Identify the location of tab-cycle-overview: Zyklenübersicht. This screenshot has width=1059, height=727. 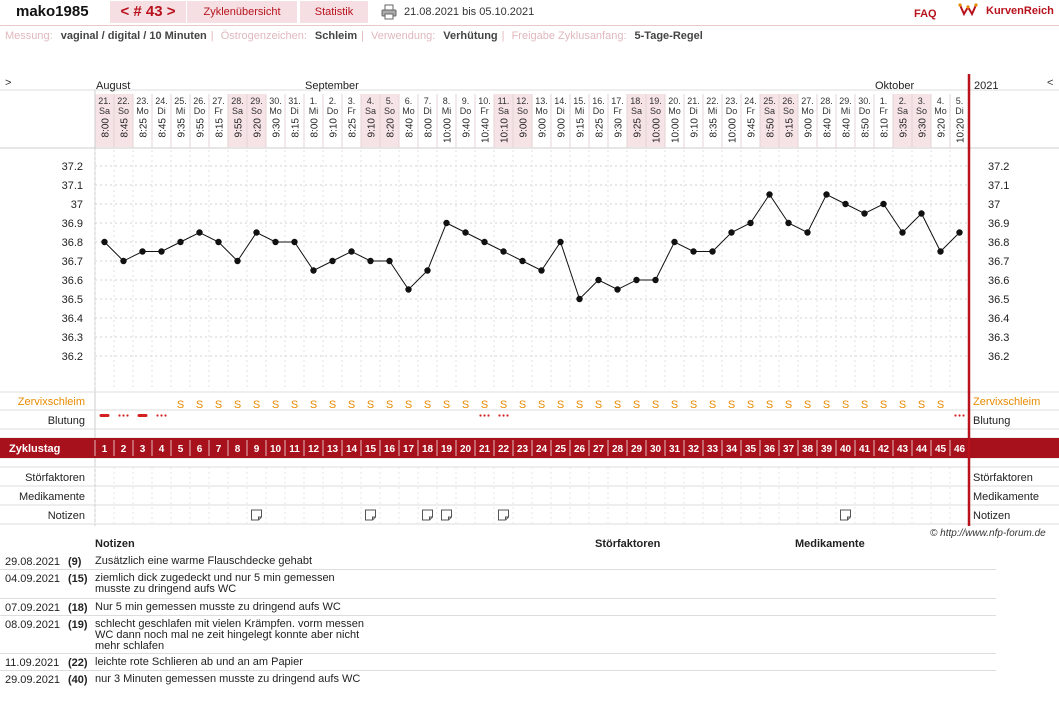
(242, 12).